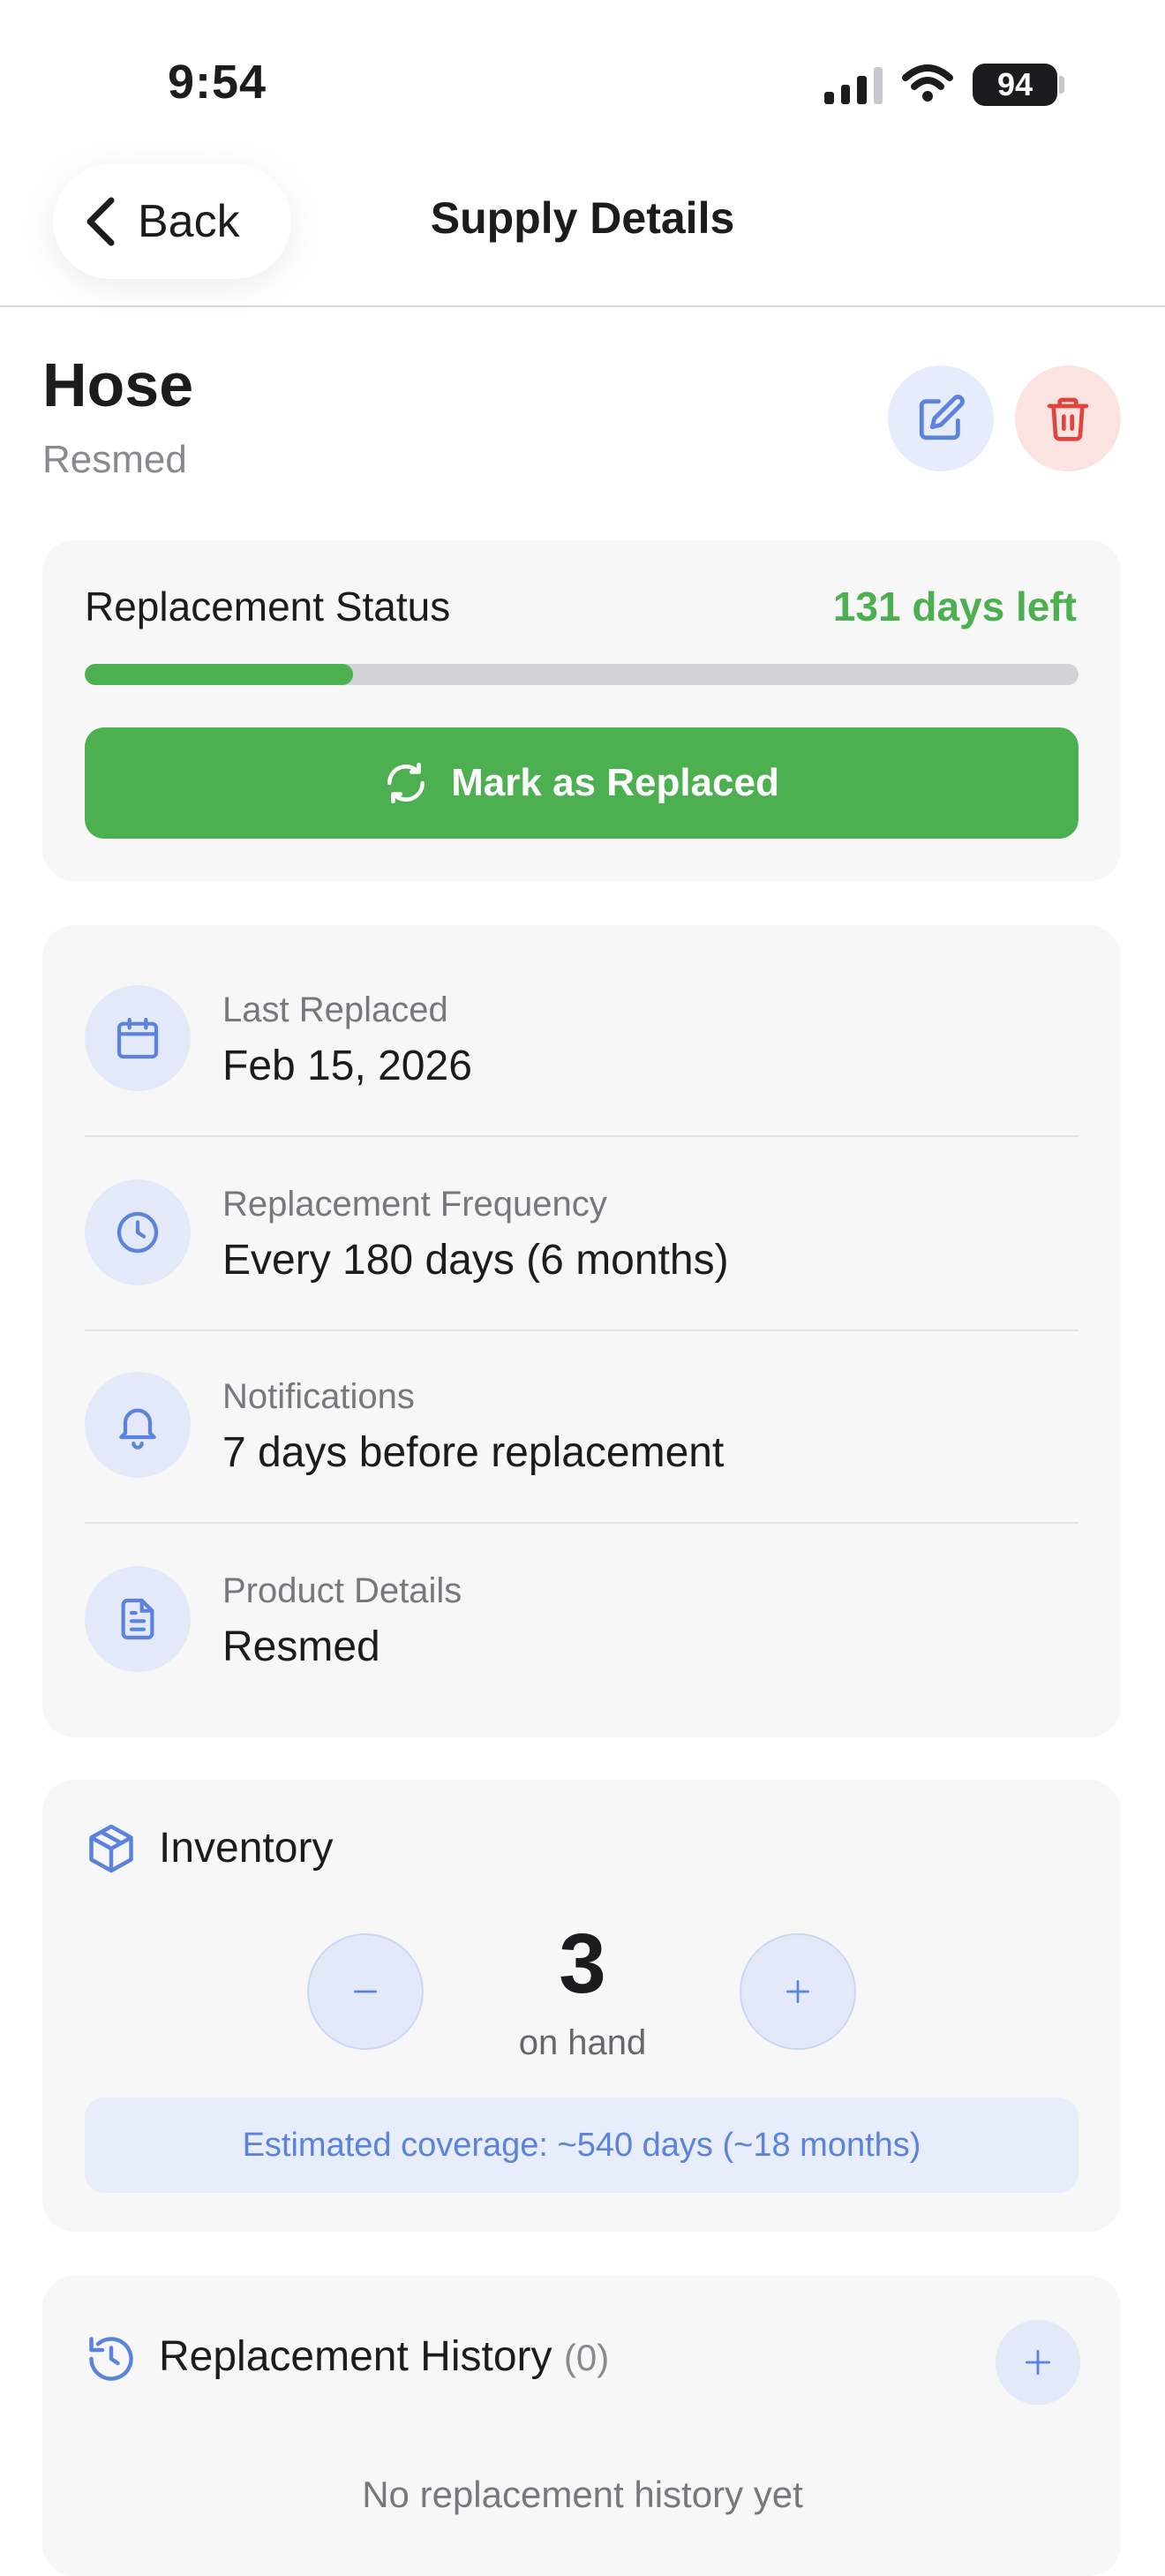 This screenshot has width=1165, height=2576. I want to click on detail-row-icon-frequency, so click(138, 1232).